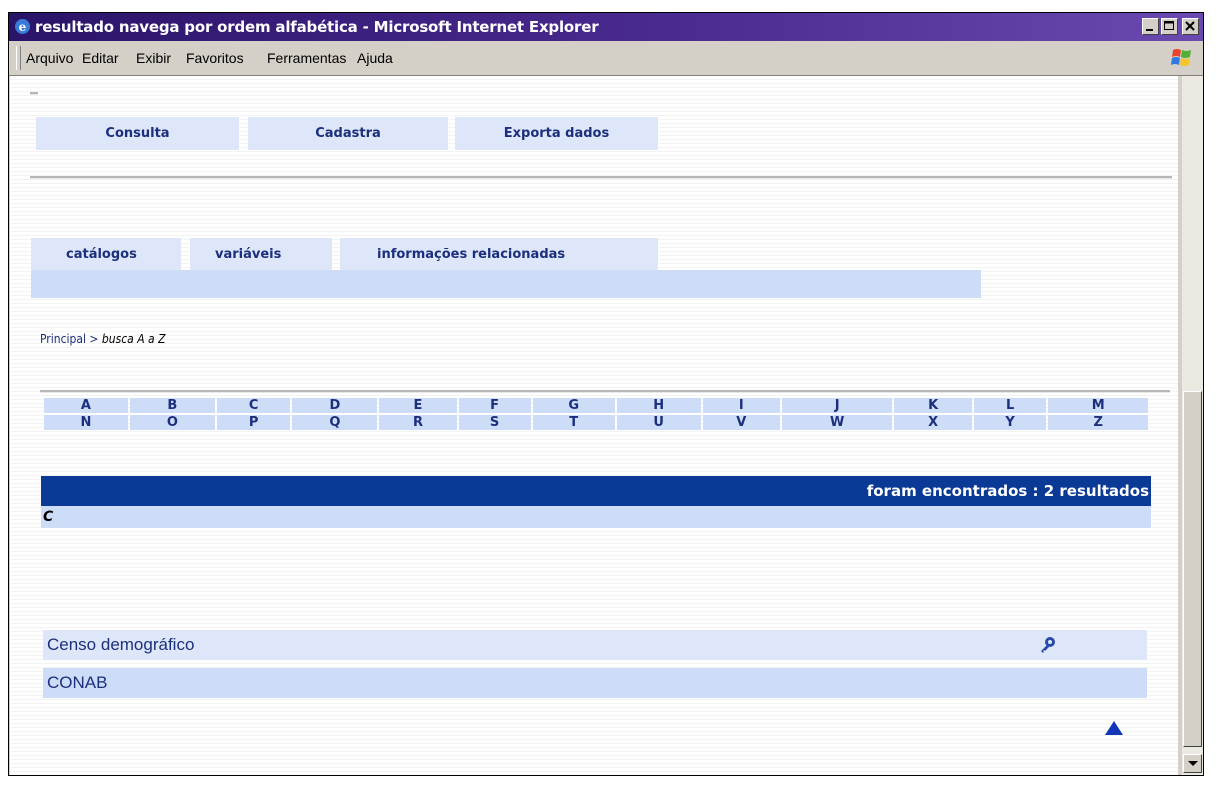 This screenshot has height=785, width=1218. What do you see at coordinates (933, 405) in the screenshot?
I see `letter-k-link: K` at bounding box center [933, 405].